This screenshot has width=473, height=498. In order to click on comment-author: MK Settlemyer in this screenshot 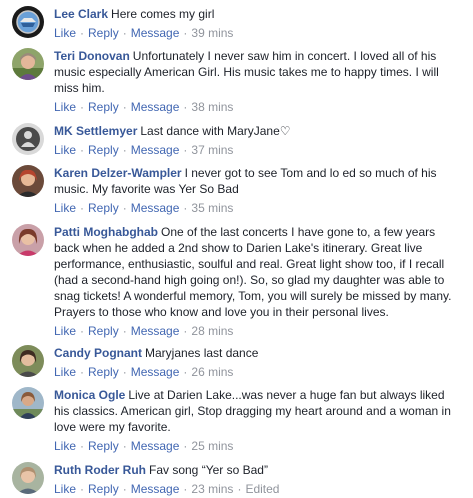, I will do `click(95, 131)`.